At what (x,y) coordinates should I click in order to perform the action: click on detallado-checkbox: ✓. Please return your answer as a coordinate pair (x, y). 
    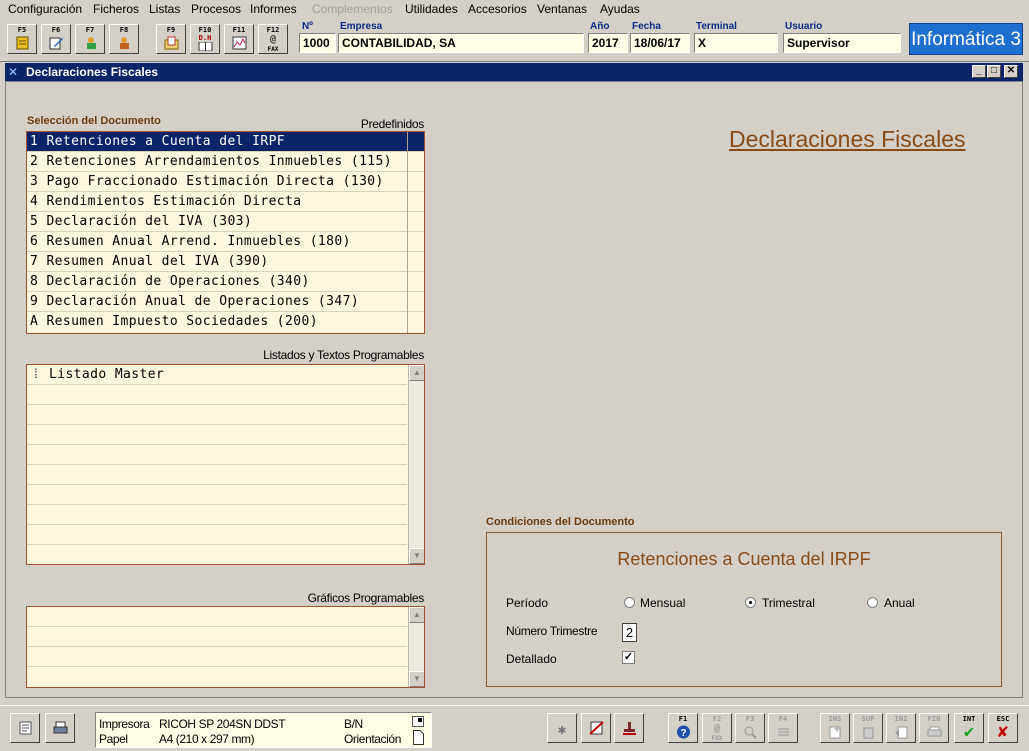
    Looking at the image, I should click on (628, 657).